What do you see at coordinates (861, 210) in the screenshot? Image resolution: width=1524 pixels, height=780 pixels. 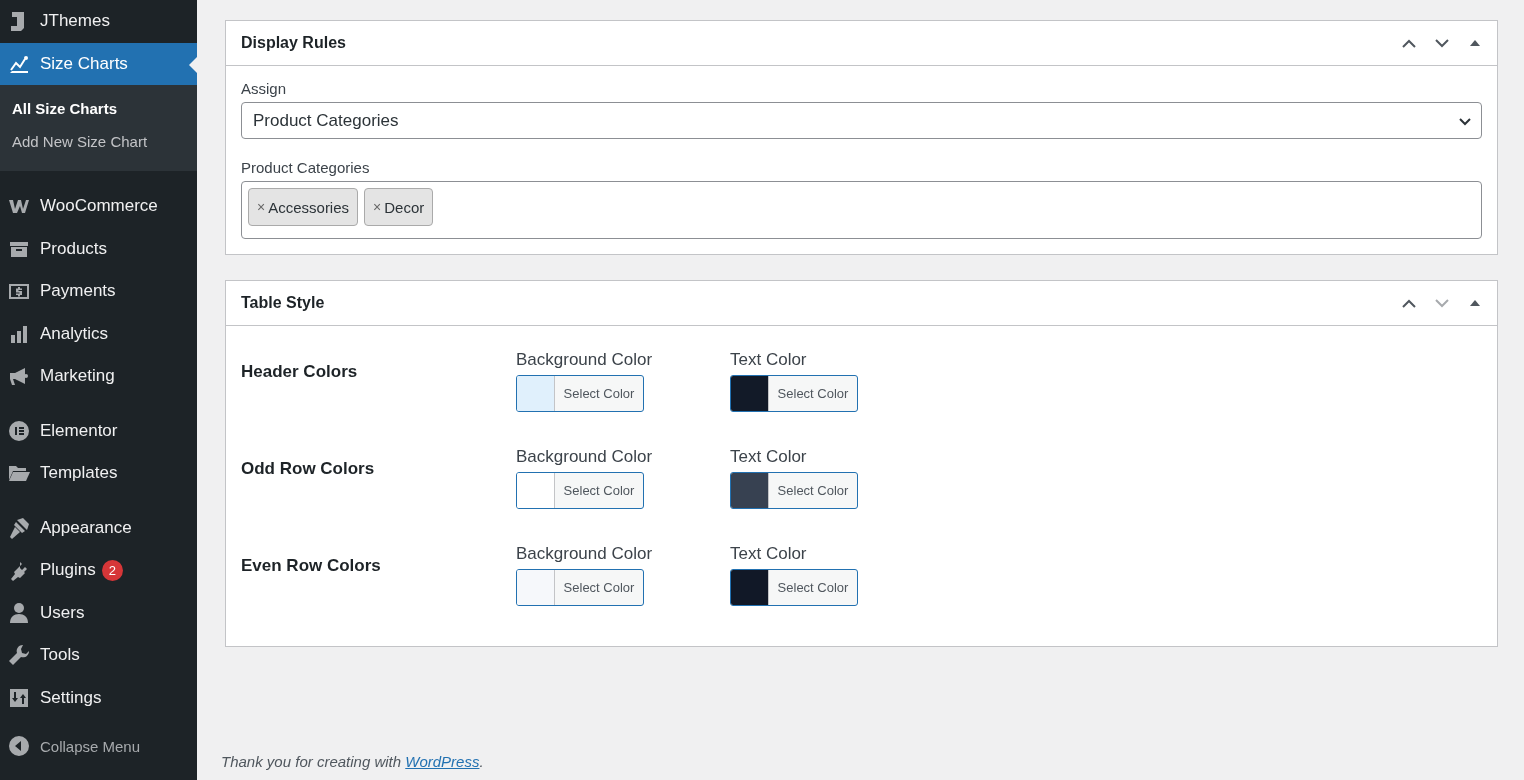 I see `categories-field: × Accessories × Decor` at bounding box center [861, 210].